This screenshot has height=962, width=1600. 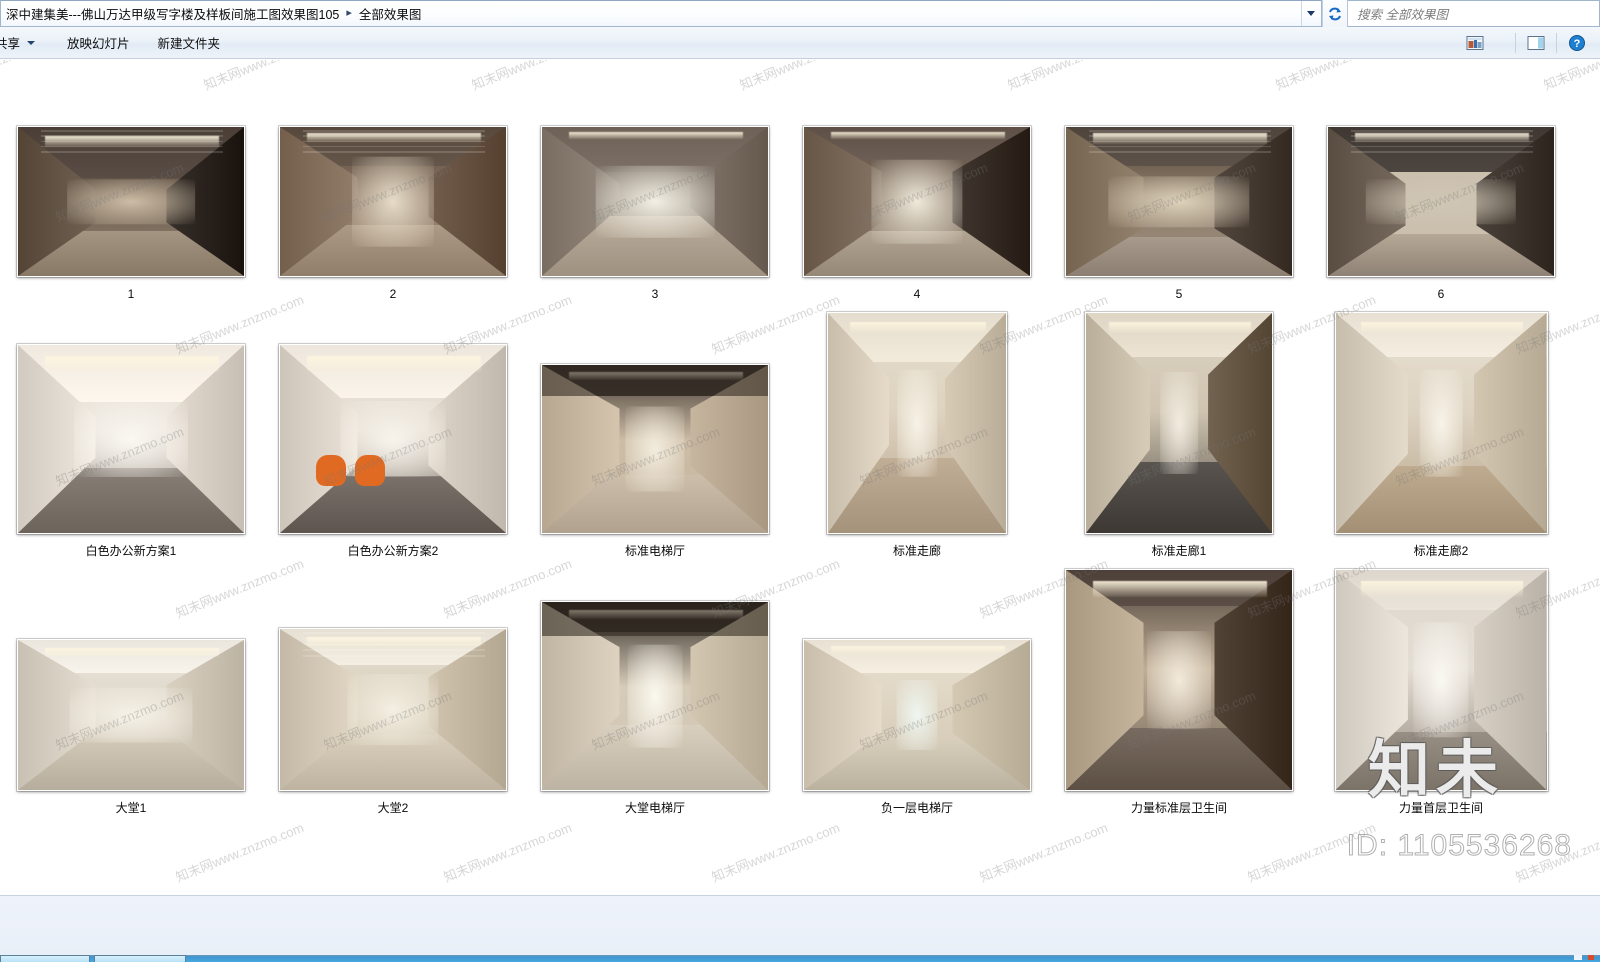 I want to click on thumbnail-row, so click(x=800, y=869).